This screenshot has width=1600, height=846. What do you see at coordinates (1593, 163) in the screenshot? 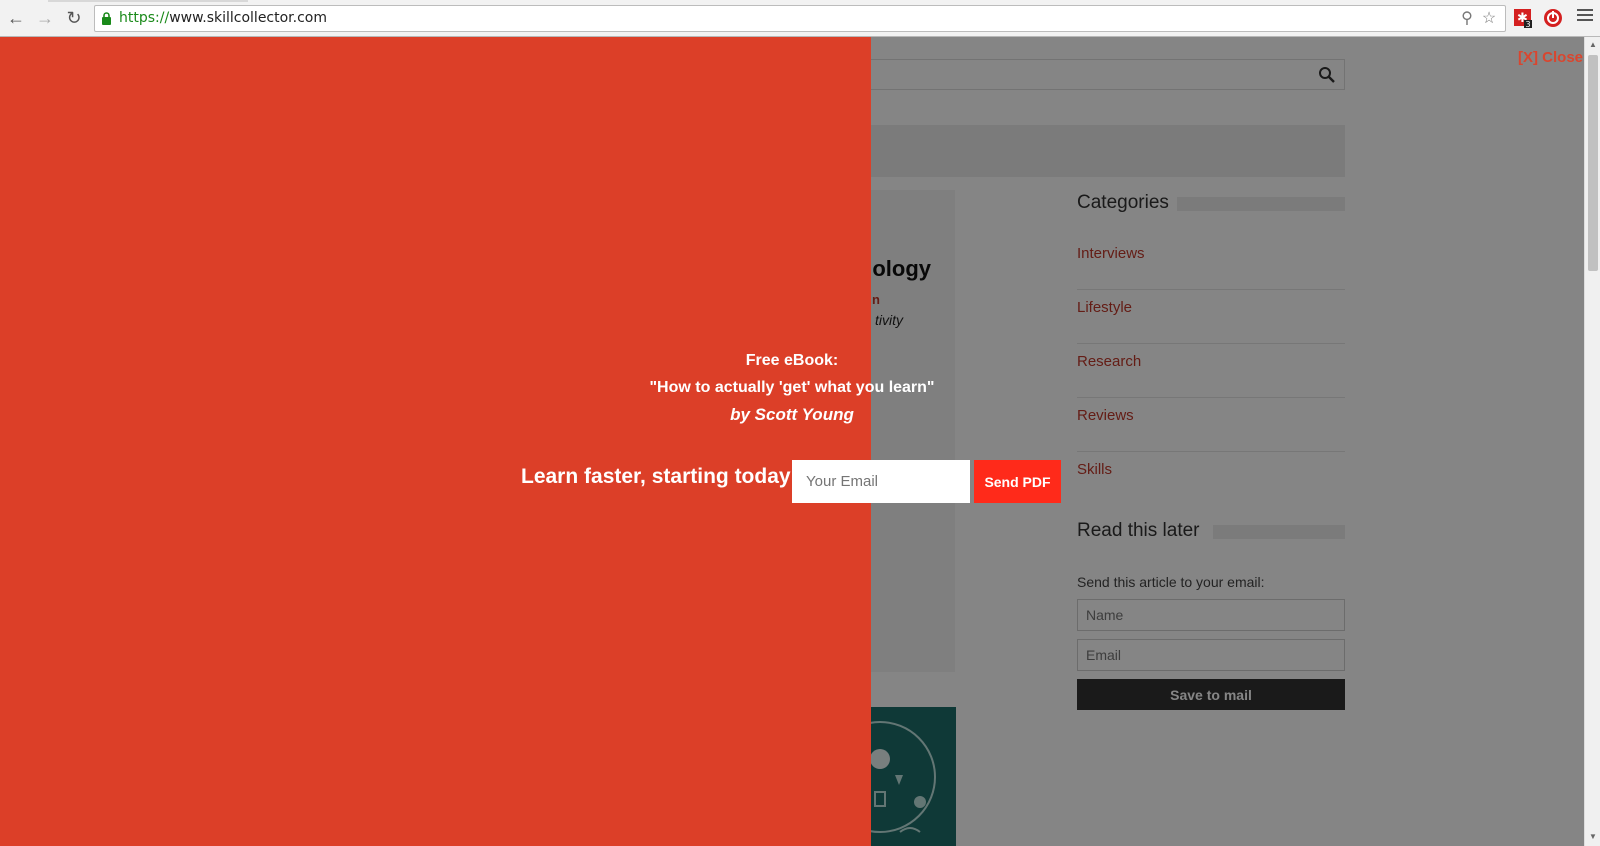
I see `scroll-thumb` at bounding box center [1593, 163].